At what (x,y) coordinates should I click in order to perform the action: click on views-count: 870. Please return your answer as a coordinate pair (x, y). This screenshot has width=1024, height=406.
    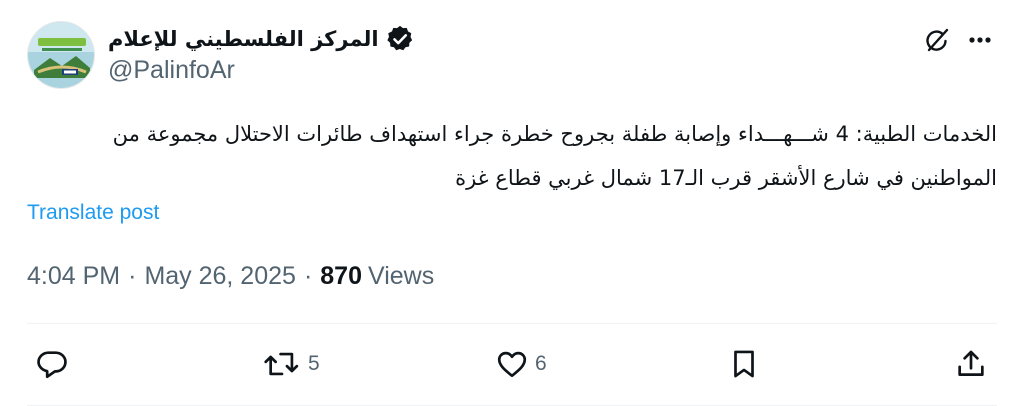
    Looking at the image, I should click on (341, 276).